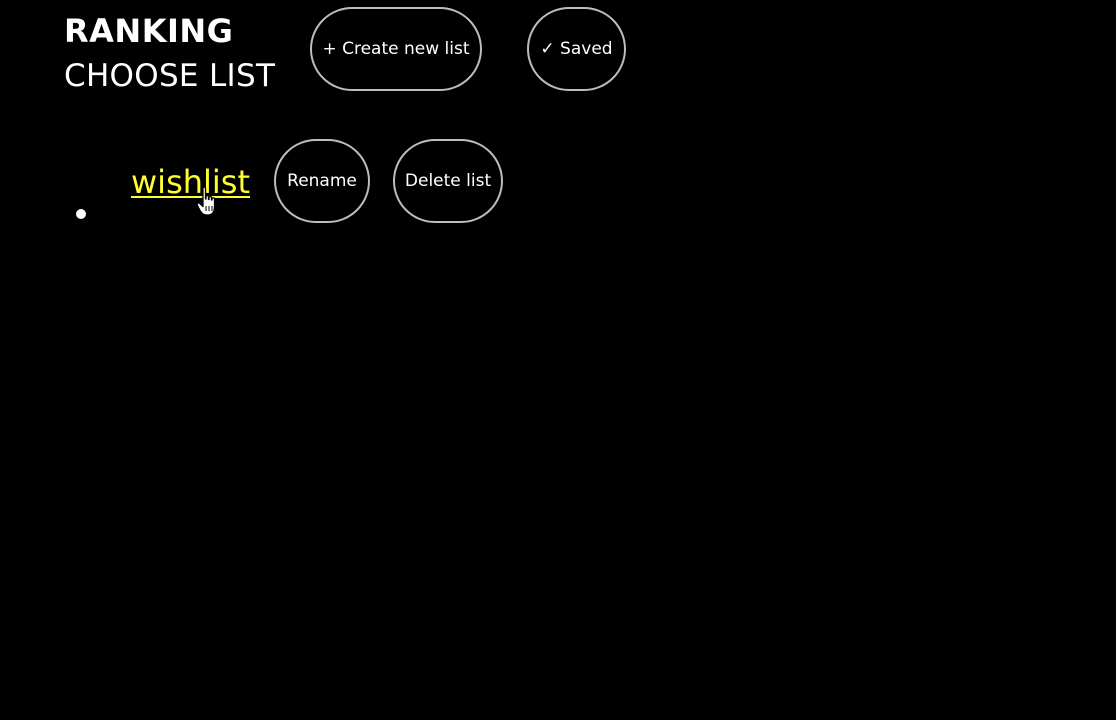  What do you see at coordinates (448, 181) in the screenshot?
I see `delete-list-button: Delete list` at bounding box center [448, 181].